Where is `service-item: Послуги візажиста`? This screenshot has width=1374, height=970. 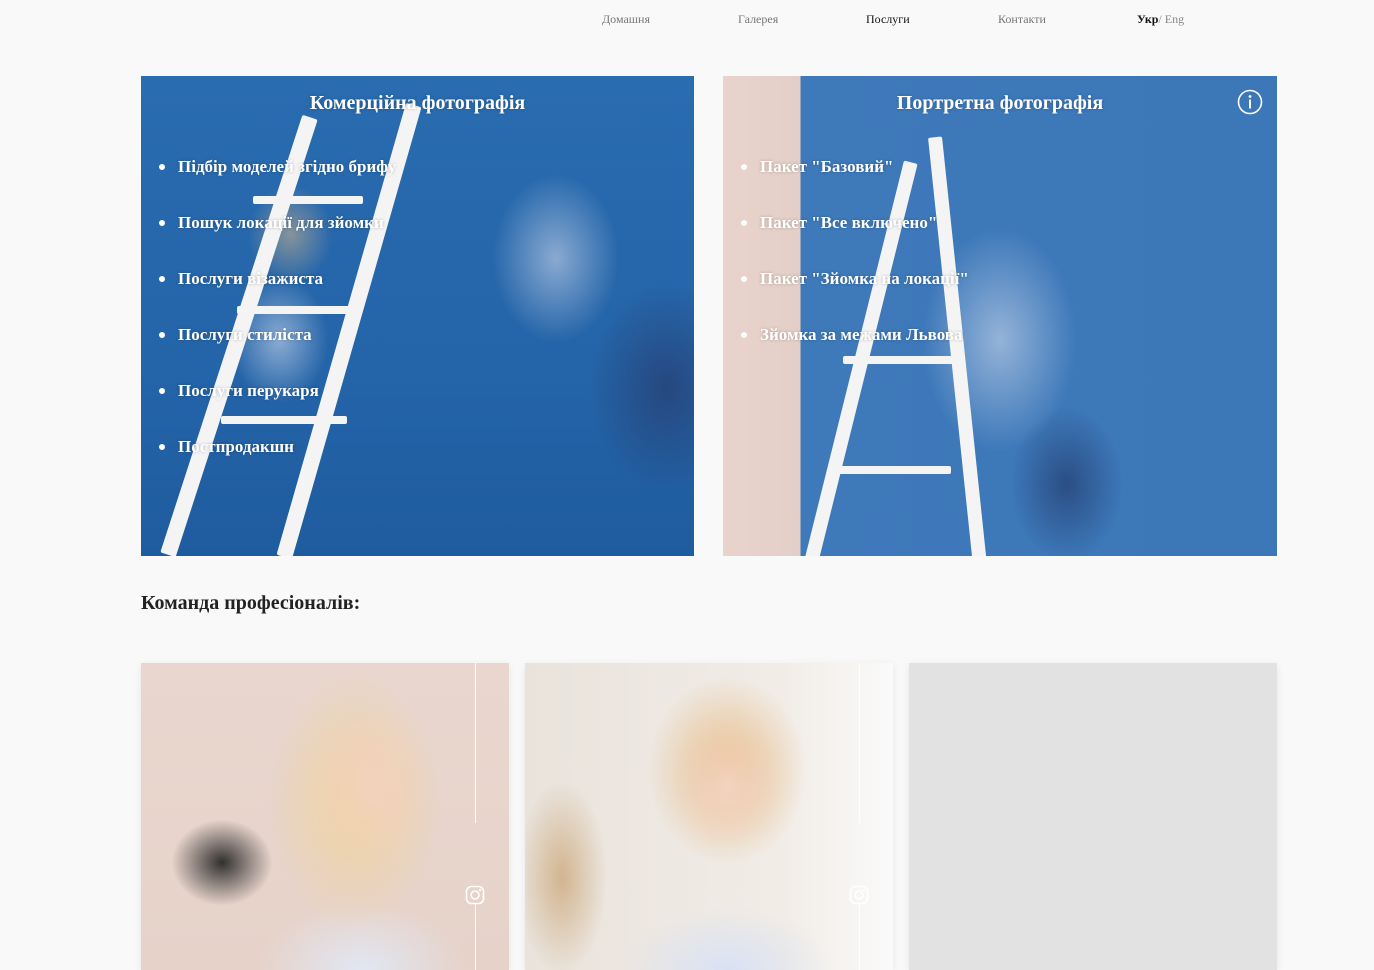
service-item: Послуги візажиста is located at coordinates (277, 294).